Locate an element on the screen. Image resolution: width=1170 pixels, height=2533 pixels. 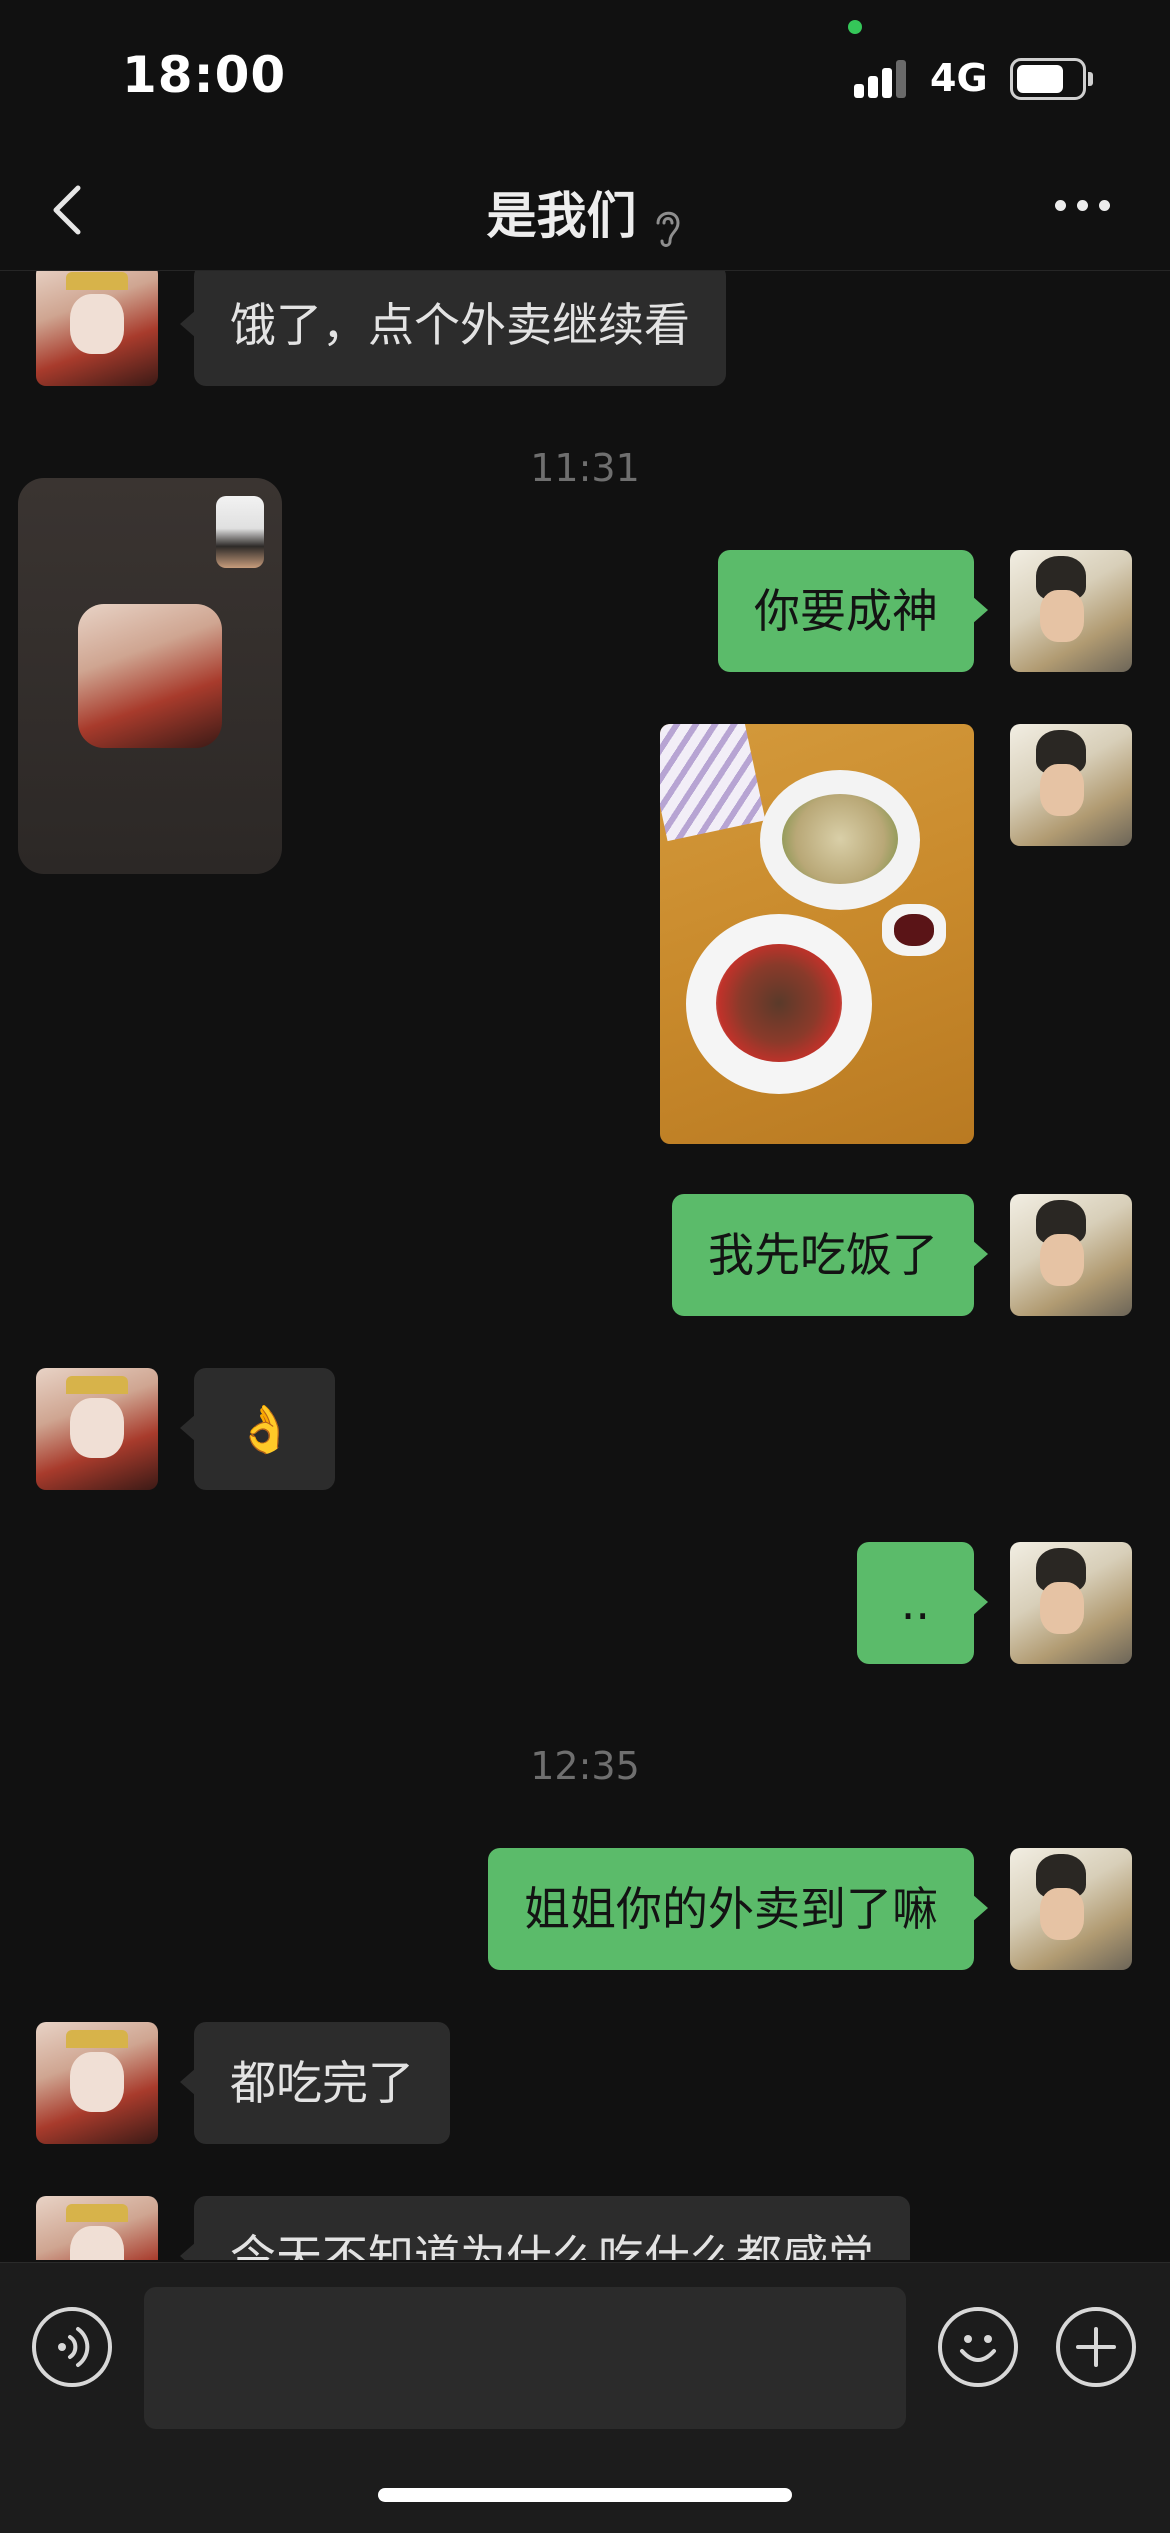
video-self-preview is located at coordinates (240, 532).